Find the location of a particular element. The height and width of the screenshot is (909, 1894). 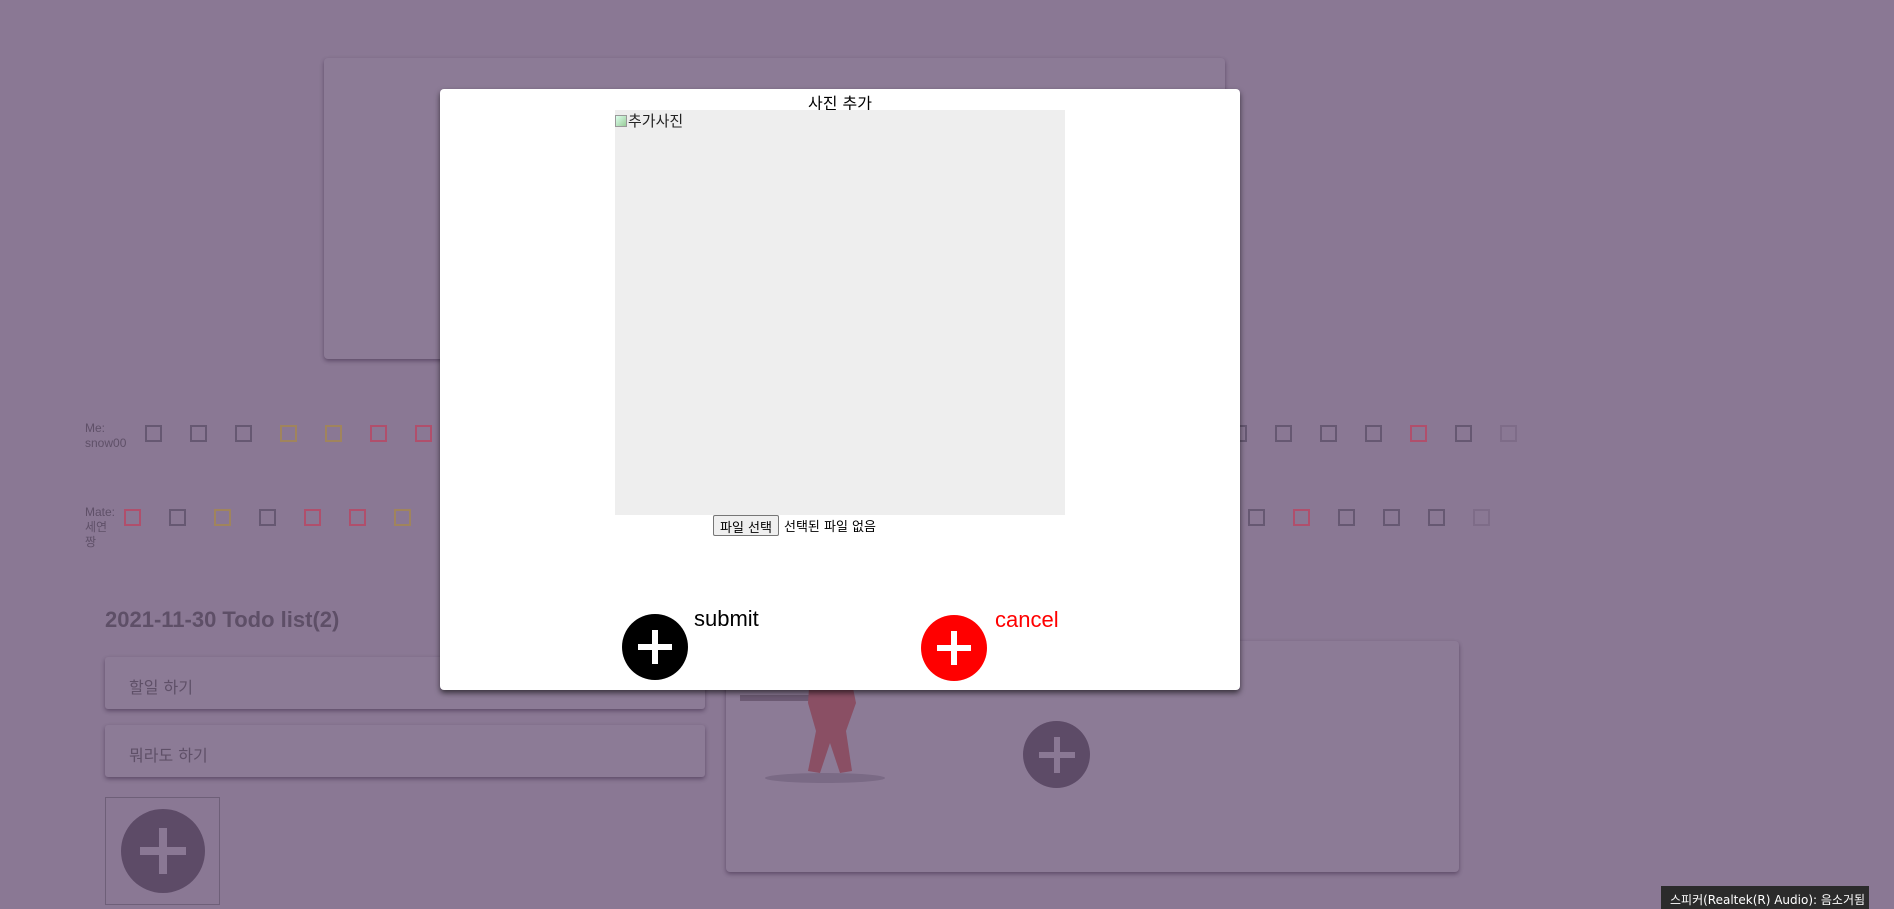

file-status-text: 선택된 파일 없음 is located at coordinates (829, 527).